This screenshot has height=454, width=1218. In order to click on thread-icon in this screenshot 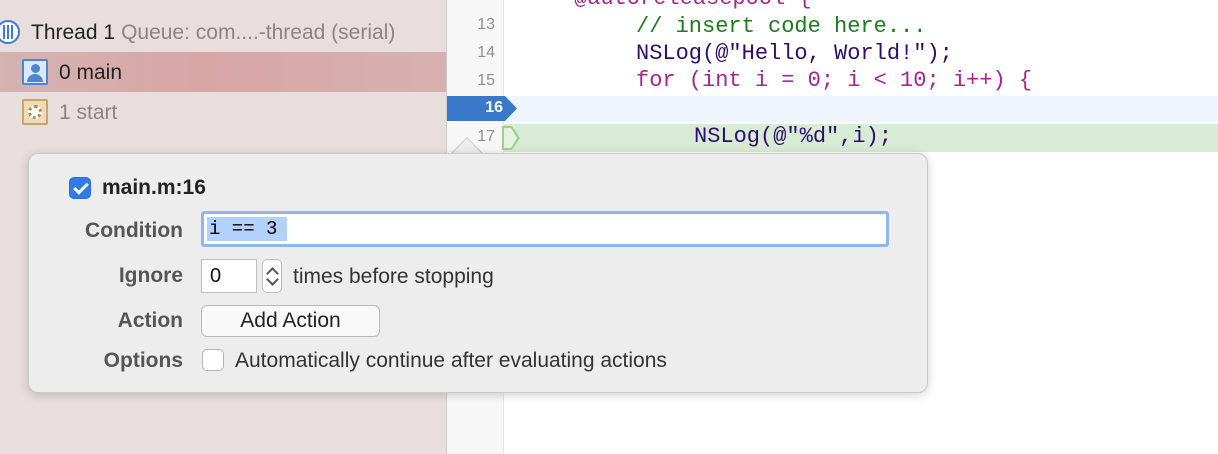, I will do `click(10, 32)`.